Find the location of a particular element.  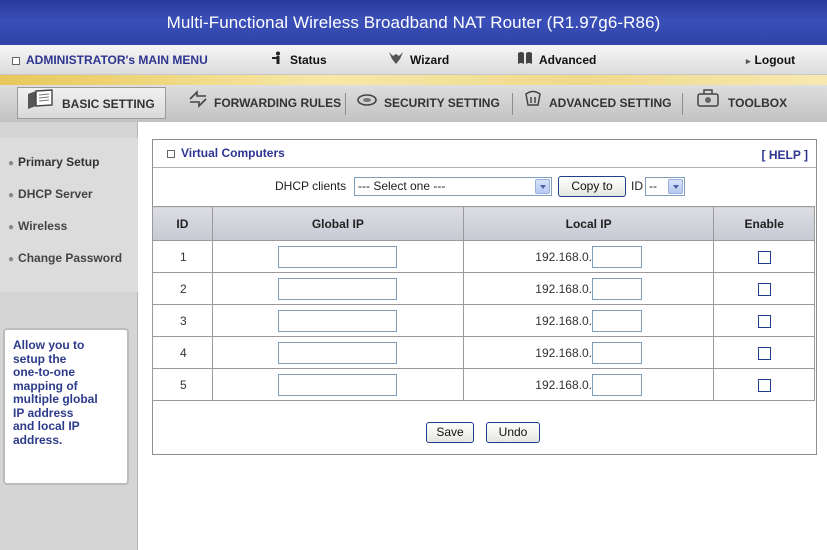

advanced-menu-item: Advanced is located at coordinates (556, 60).